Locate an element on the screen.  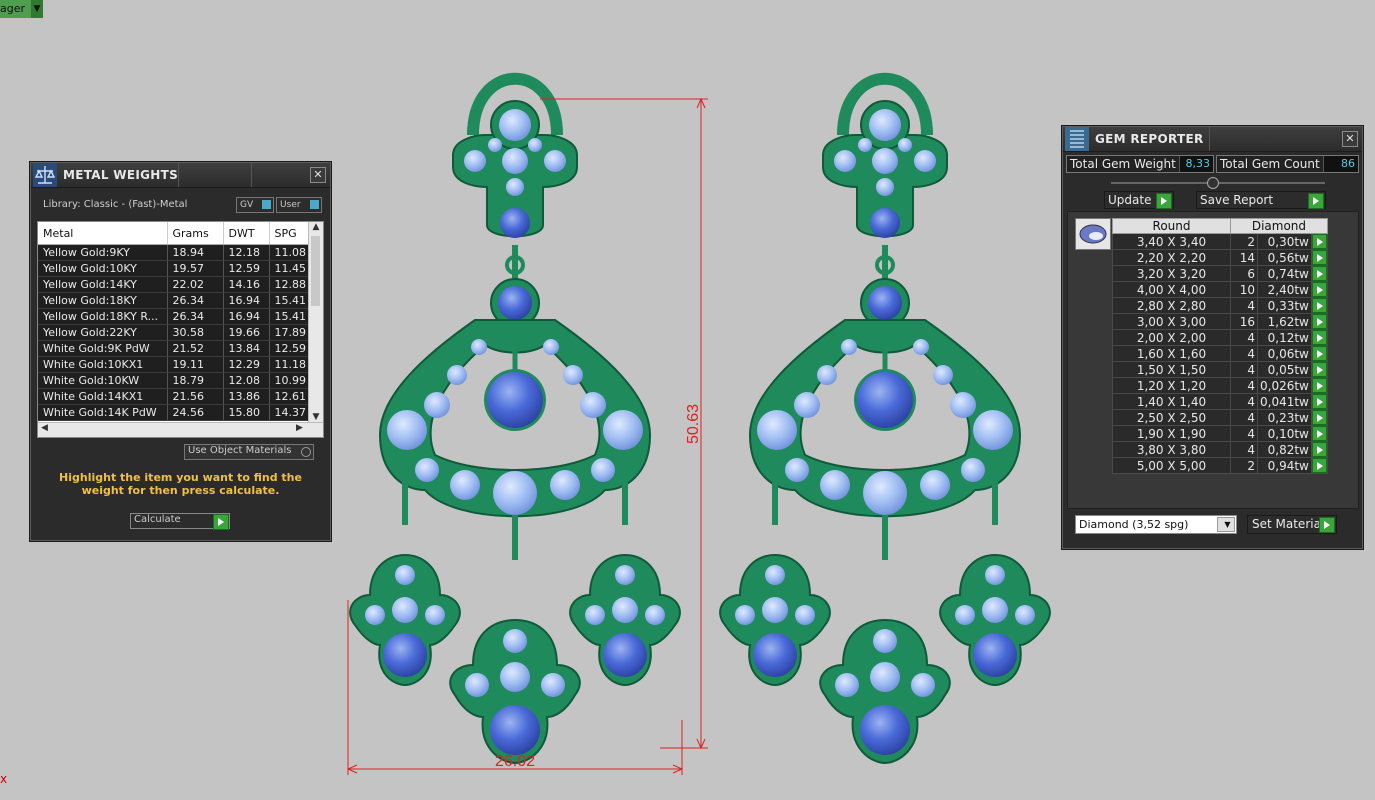
scroll-down-icon: ▼ is located at coordinates (316, 417).